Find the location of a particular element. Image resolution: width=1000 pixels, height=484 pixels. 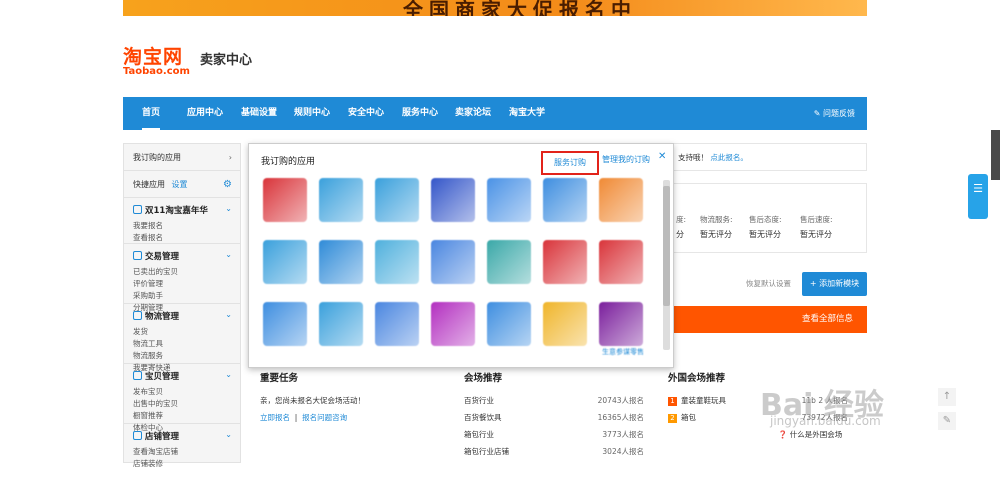

nav-rules-center: 规则中心 is located at coordinates (312, 113).